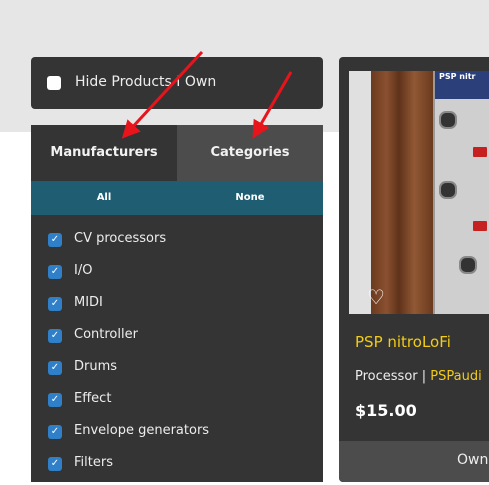  What do you see at coordinates (177, 405) in the screenshot?
I see `category-item: ✓ Effect` at bounding box center [177, 405].